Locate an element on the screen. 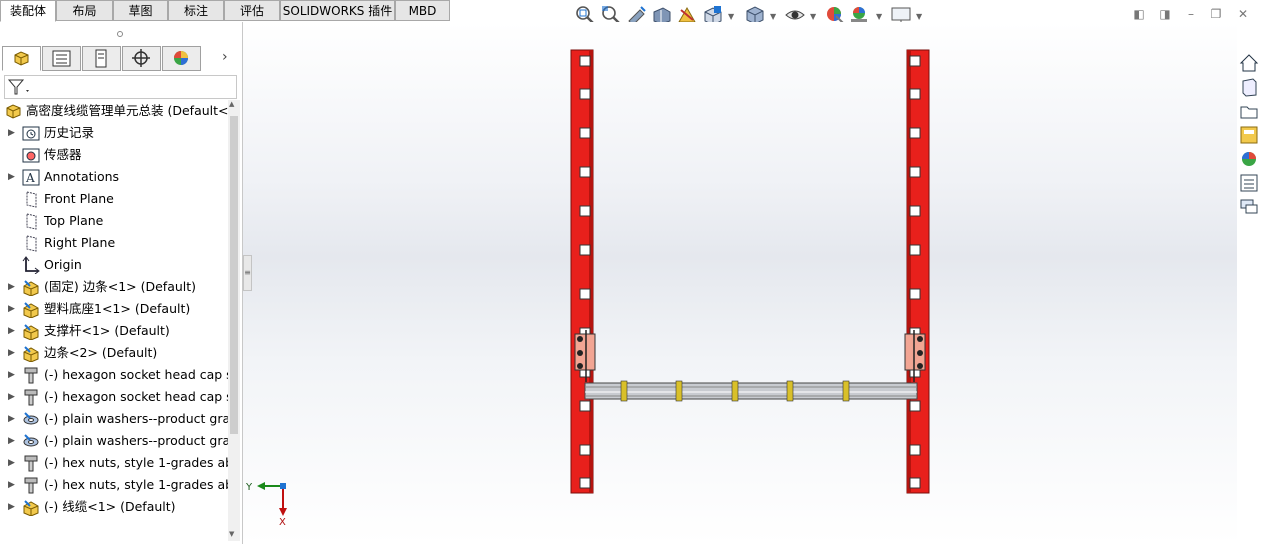 The width and height of the screenshot is (1261, 544). close-icon: ✕ is located at coordinates (1243, 14).